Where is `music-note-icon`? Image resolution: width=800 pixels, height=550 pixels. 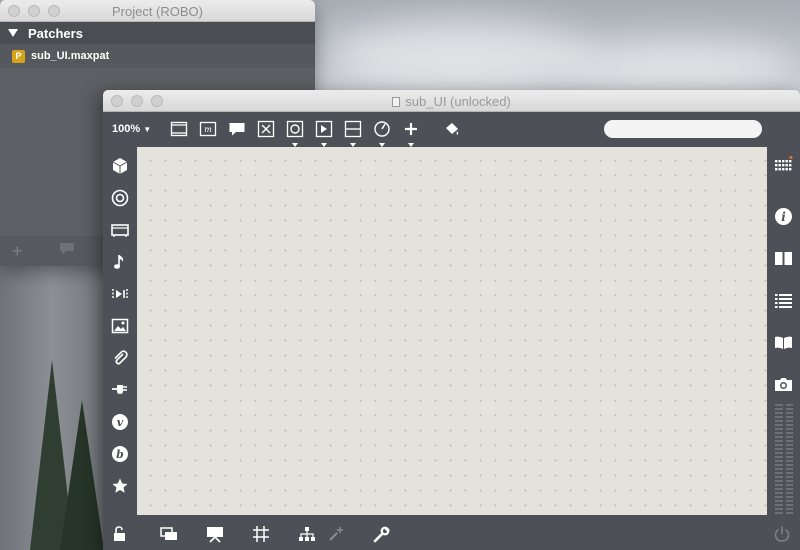
music-note-icon is located at coordinates (120, 262).